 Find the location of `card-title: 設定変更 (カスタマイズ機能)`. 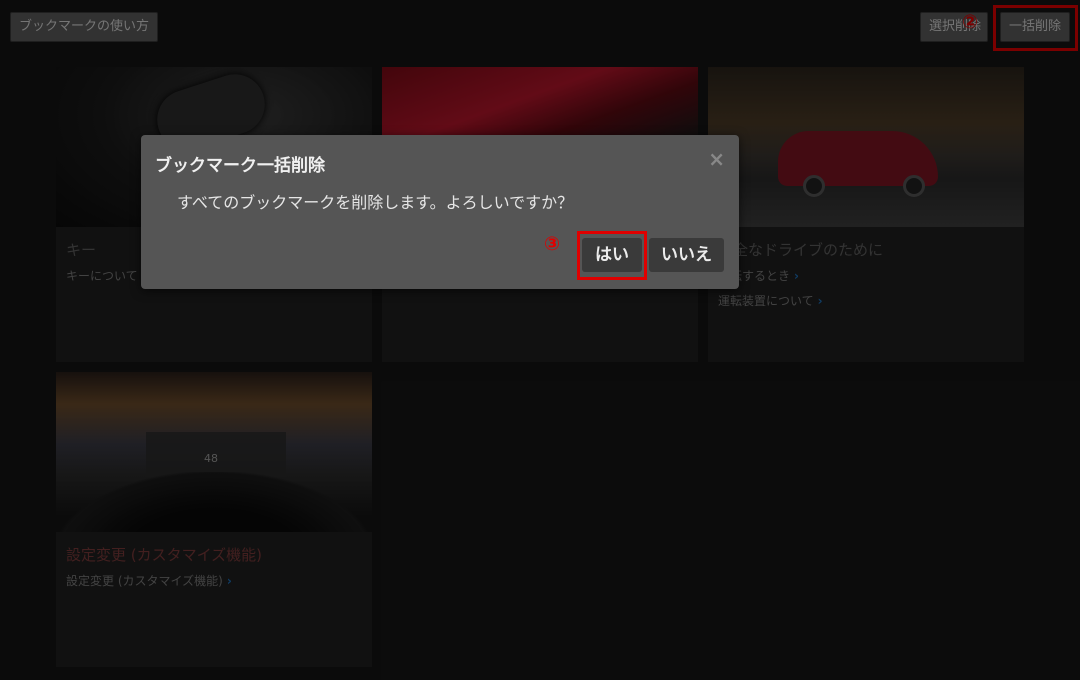

card-title: 設定変更 (カスタマイズ機能) is located at coordinates (164, 555).